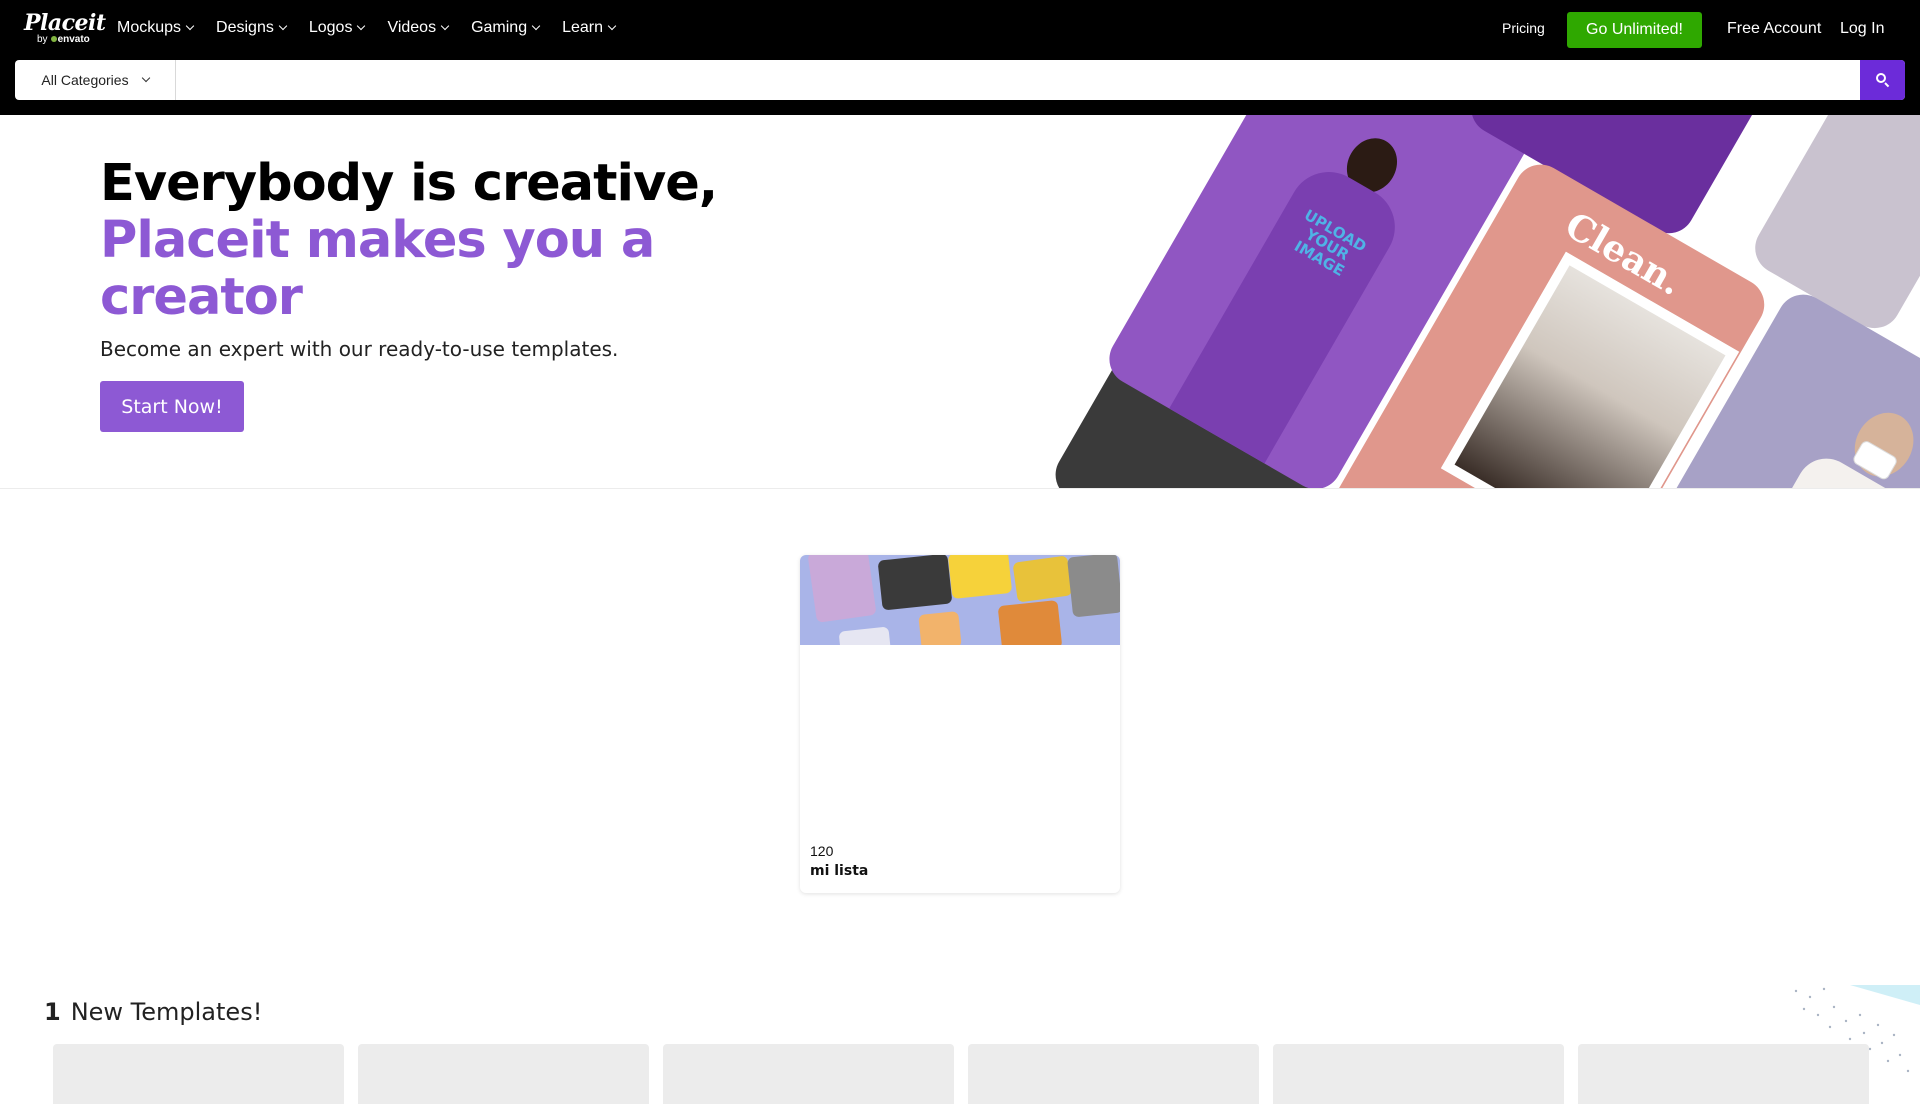 The width and height of the screenshot is (1920, 1104). Describe the element at coordinates (85, 80) in the screenshot. I see `category-dropdown-label: All Categories` at that location.